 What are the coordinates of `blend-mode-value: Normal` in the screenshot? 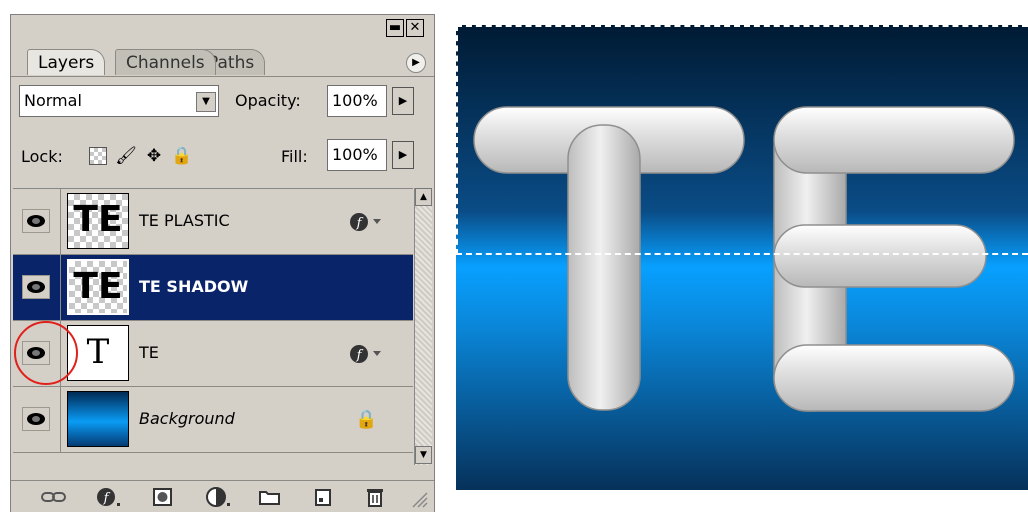 It's located at (53, 100).